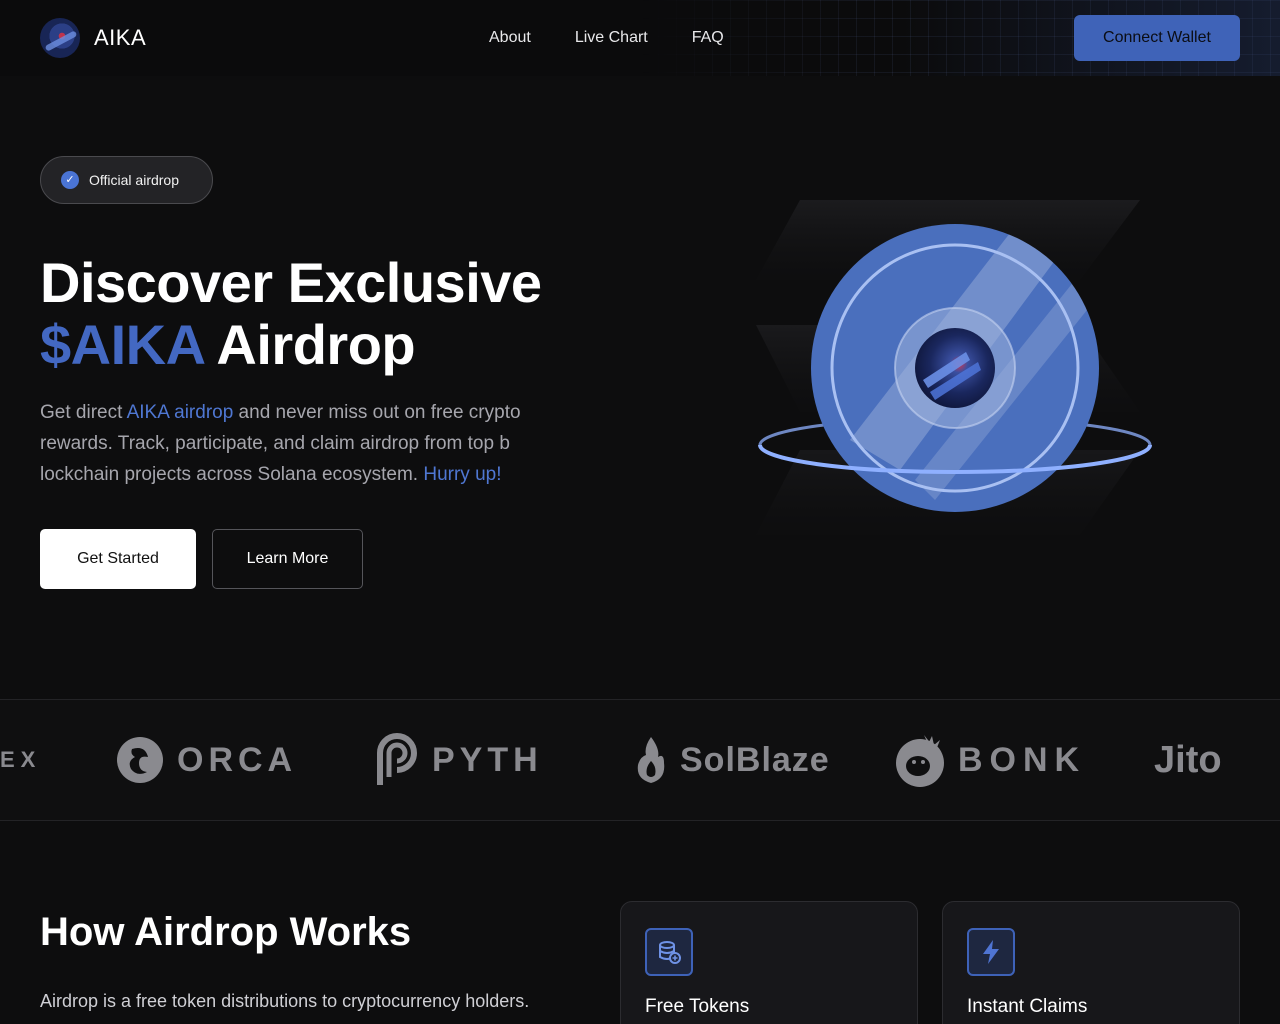  I want to click on partner-ex: EX, so click(20, 760).